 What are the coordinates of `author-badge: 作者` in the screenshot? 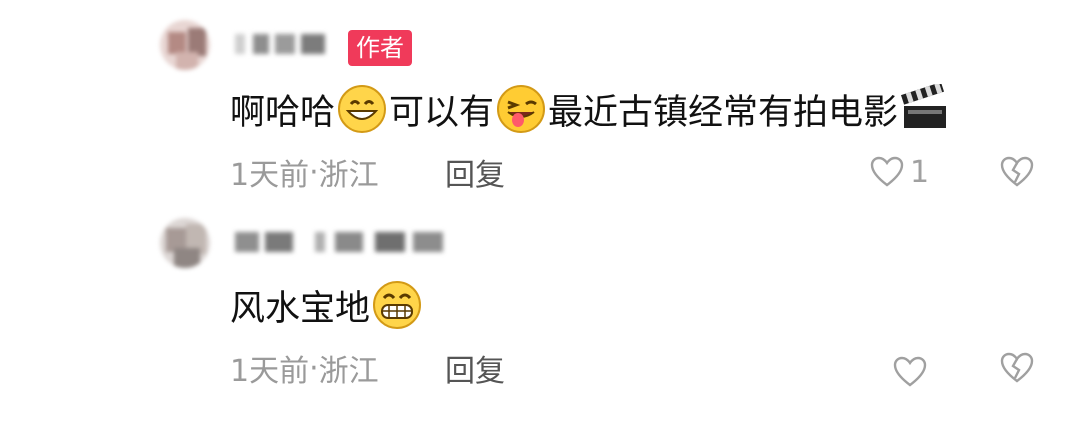 It's located at (380, 48).